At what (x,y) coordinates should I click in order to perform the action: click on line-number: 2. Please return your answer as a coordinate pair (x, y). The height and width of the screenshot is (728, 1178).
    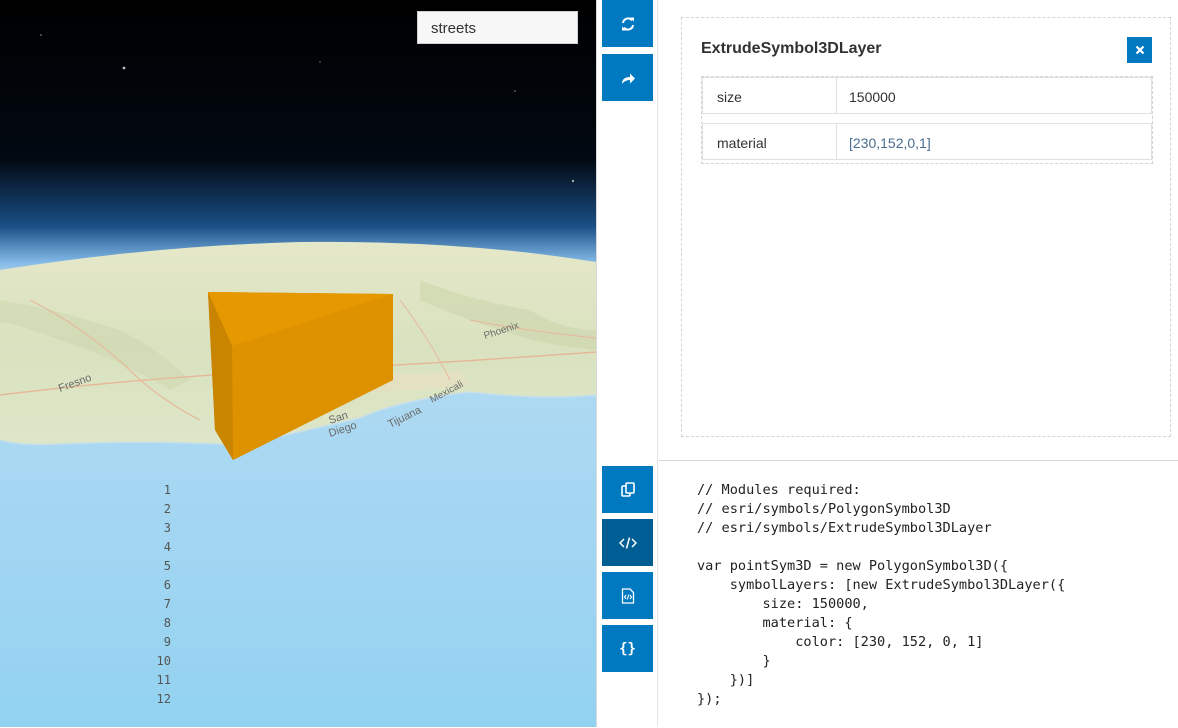
    Looking at the image, I should click on (167, 509).